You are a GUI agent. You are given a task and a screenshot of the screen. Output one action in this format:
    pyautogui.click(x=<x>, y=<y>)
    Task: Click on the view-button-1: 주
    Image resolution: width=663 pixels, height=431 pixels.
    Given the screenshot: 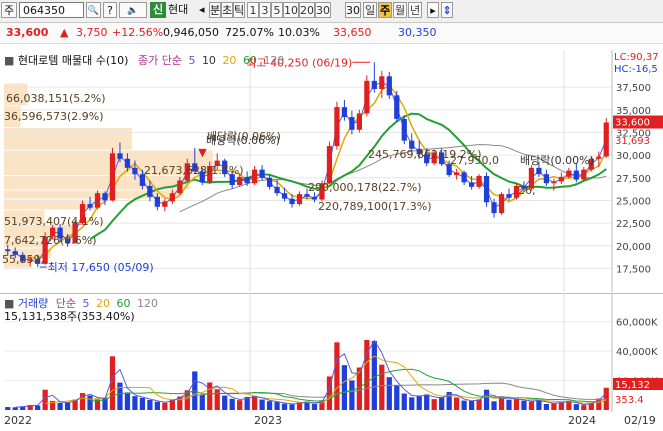 What is the action you would take?
    pyautogui.click(x=385, y=10)
    